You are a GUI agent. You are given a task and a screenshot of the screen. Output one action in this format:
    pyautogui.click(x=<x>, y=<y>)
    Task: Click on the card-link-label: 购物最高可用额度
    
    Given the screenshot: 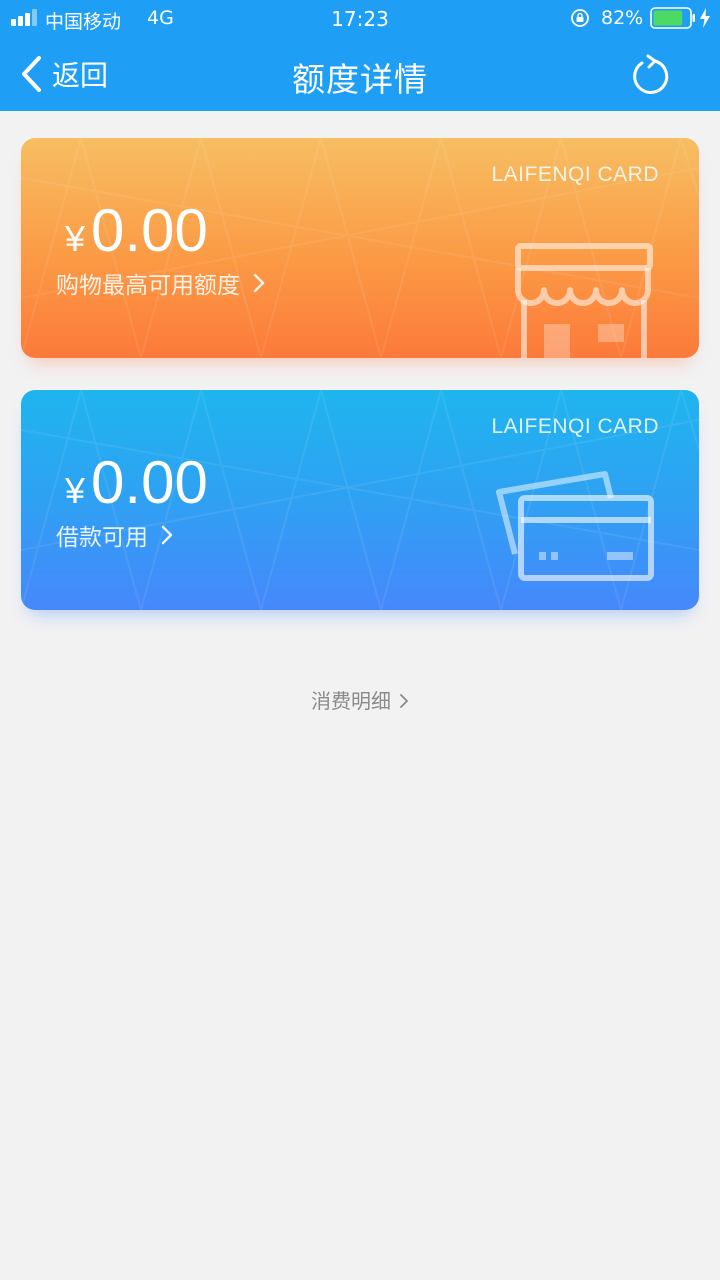 What is the action you would take?
    pyautogui.click(x=148, y=286)
    